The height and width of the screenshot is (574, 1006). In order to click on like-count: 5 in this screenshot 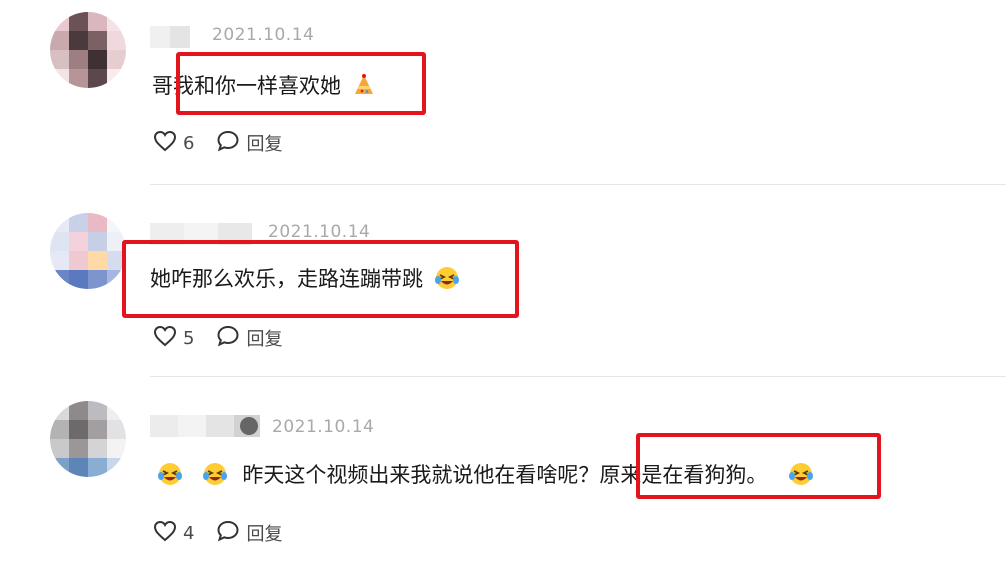, I will do `click(189, 338)`.